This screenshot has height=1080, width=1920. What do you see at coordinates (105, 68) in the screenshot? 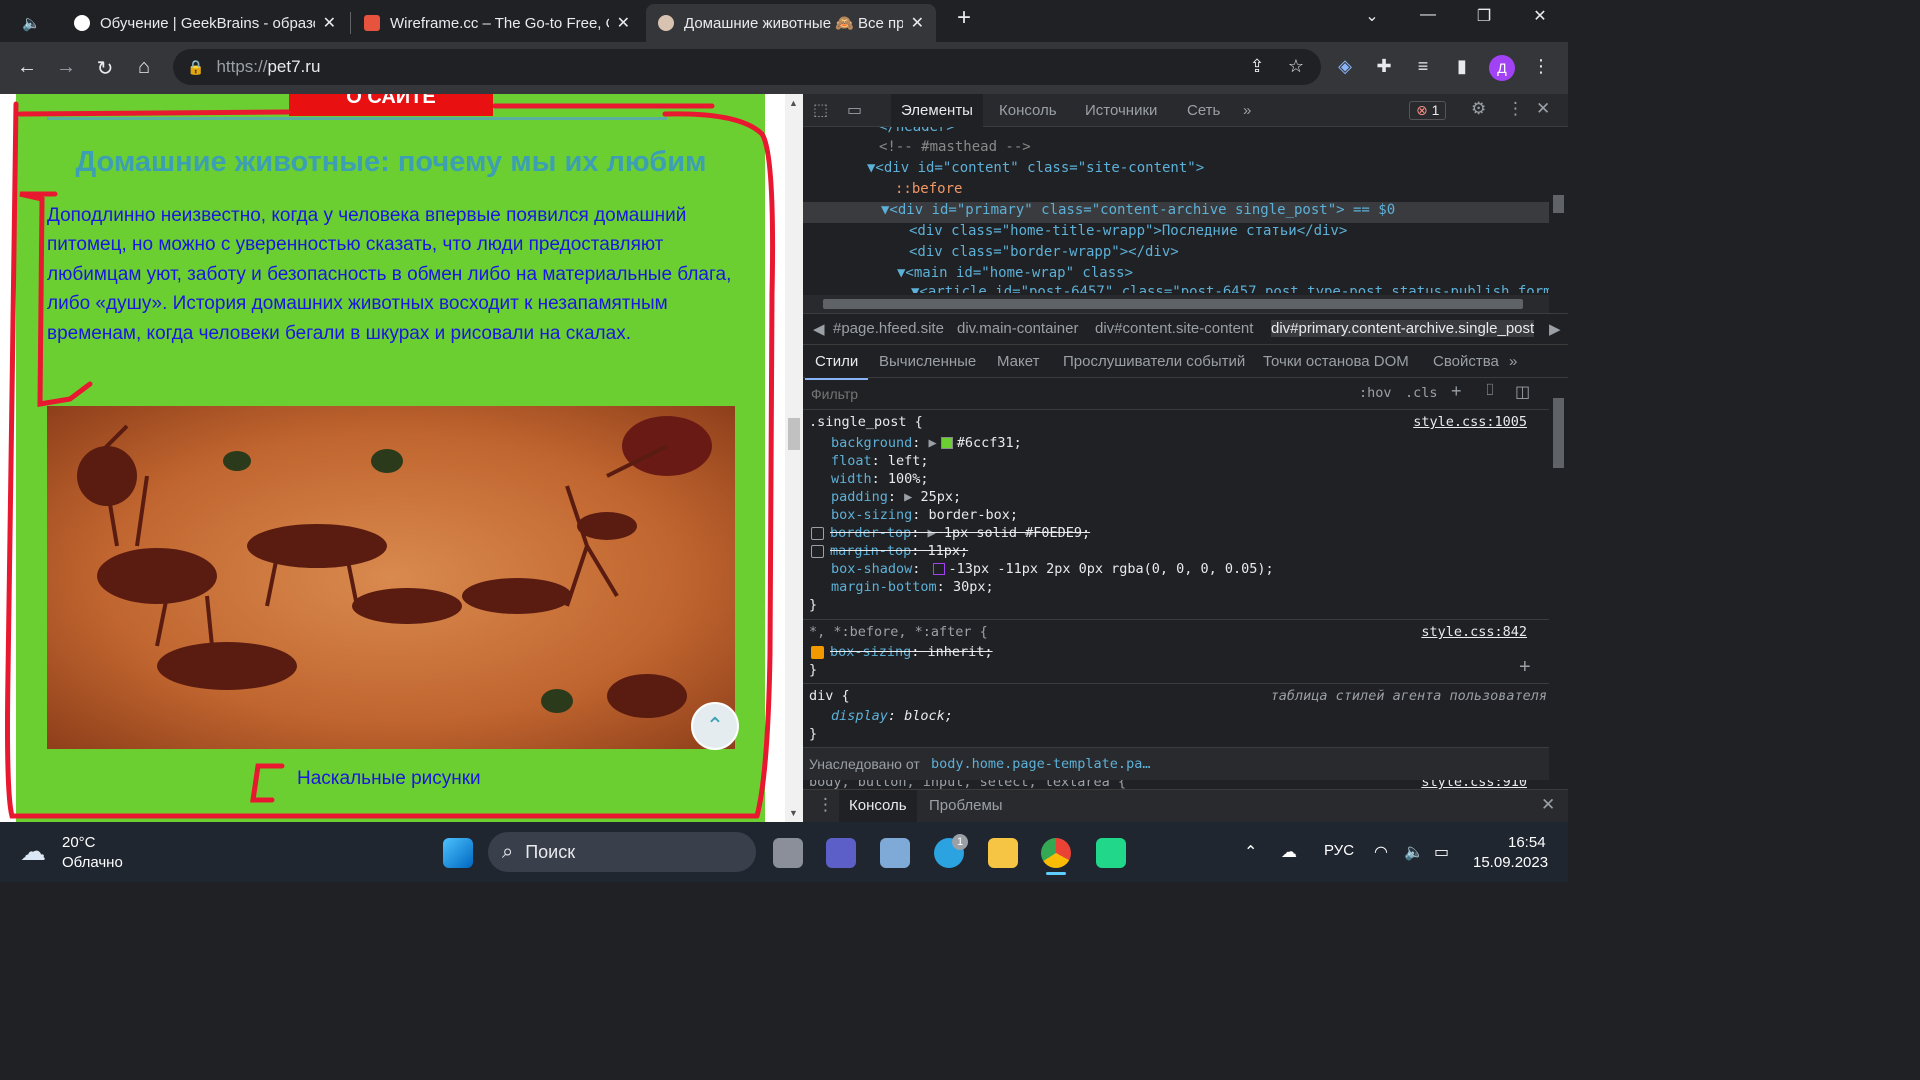
I see `reload-icon: ↻` at bounding box center [105, 68].